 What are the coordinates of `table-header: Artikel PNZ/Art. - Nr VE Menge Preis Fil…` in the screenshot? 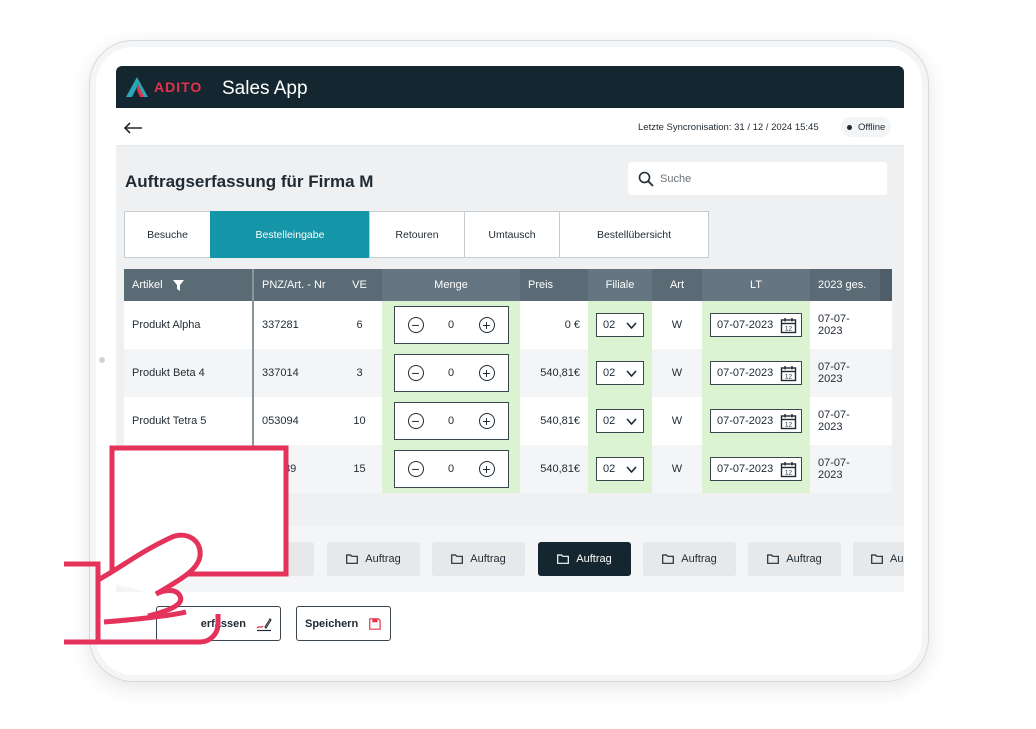 It's located at (508, 285).